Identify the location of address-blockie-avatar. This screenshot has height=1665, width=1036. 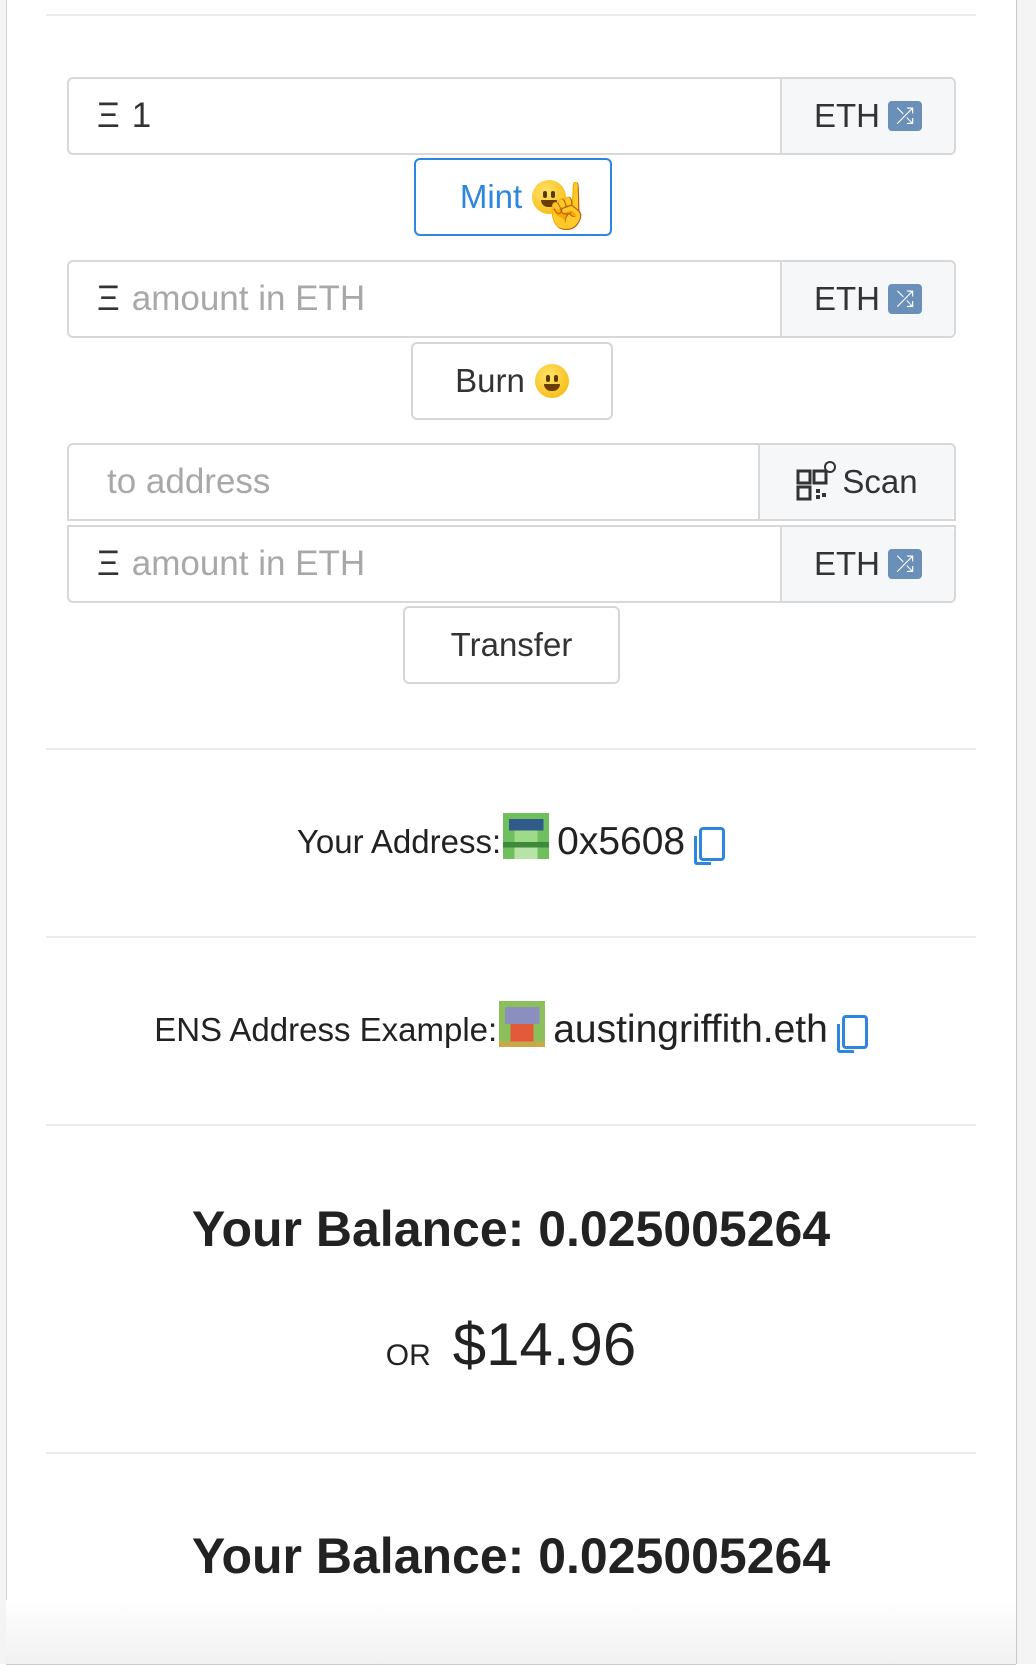
(526, 836).